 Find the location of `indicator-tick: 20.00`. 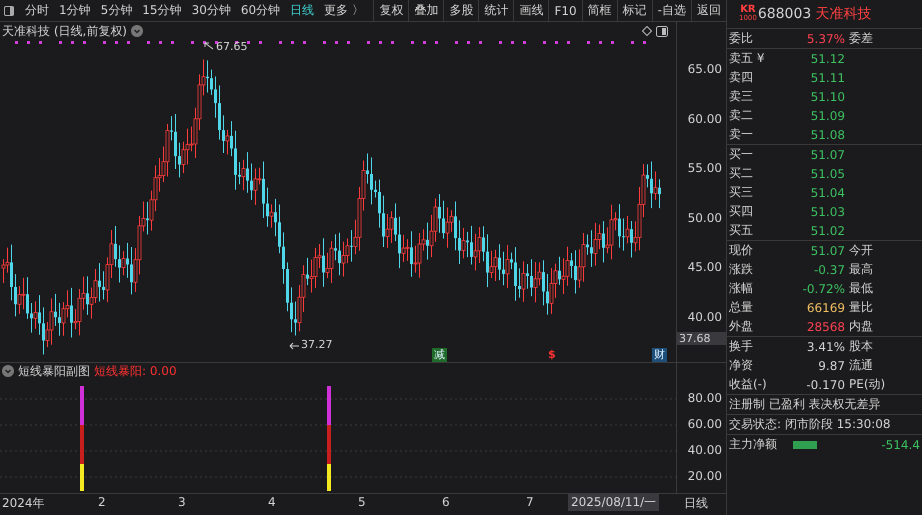

indicator-tick: 20.00 is located at coordinates (705, 476).